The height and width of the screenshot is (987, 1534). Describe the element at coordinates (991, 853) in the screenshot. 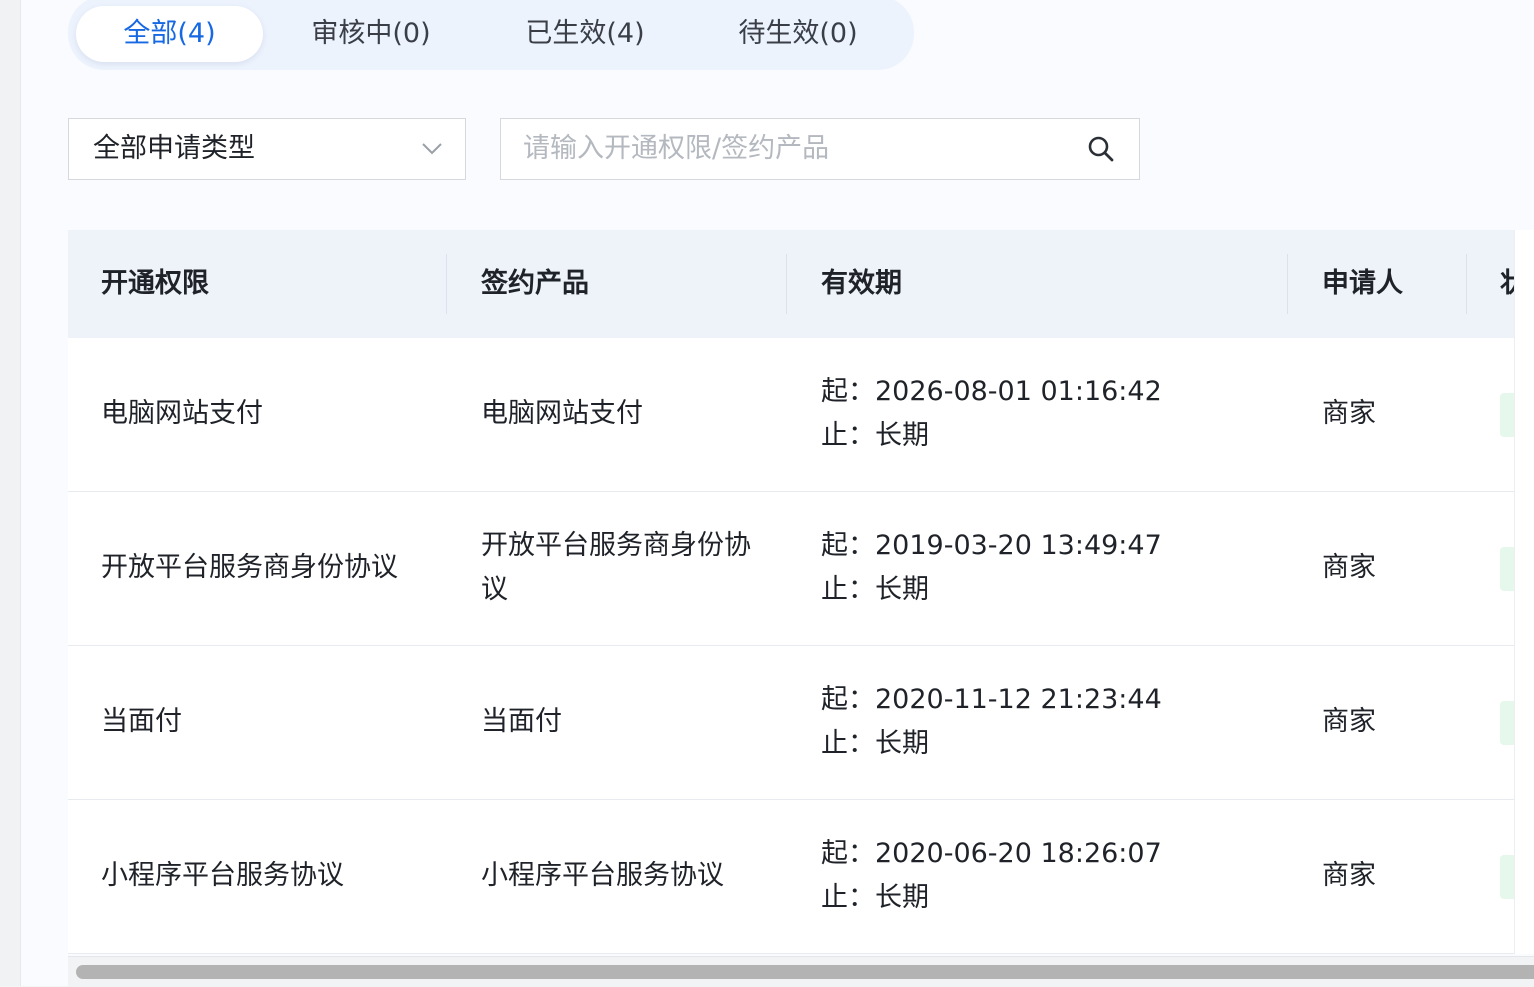

I see `validity-start: 起：2020-06-20 18:26:07` at that location.